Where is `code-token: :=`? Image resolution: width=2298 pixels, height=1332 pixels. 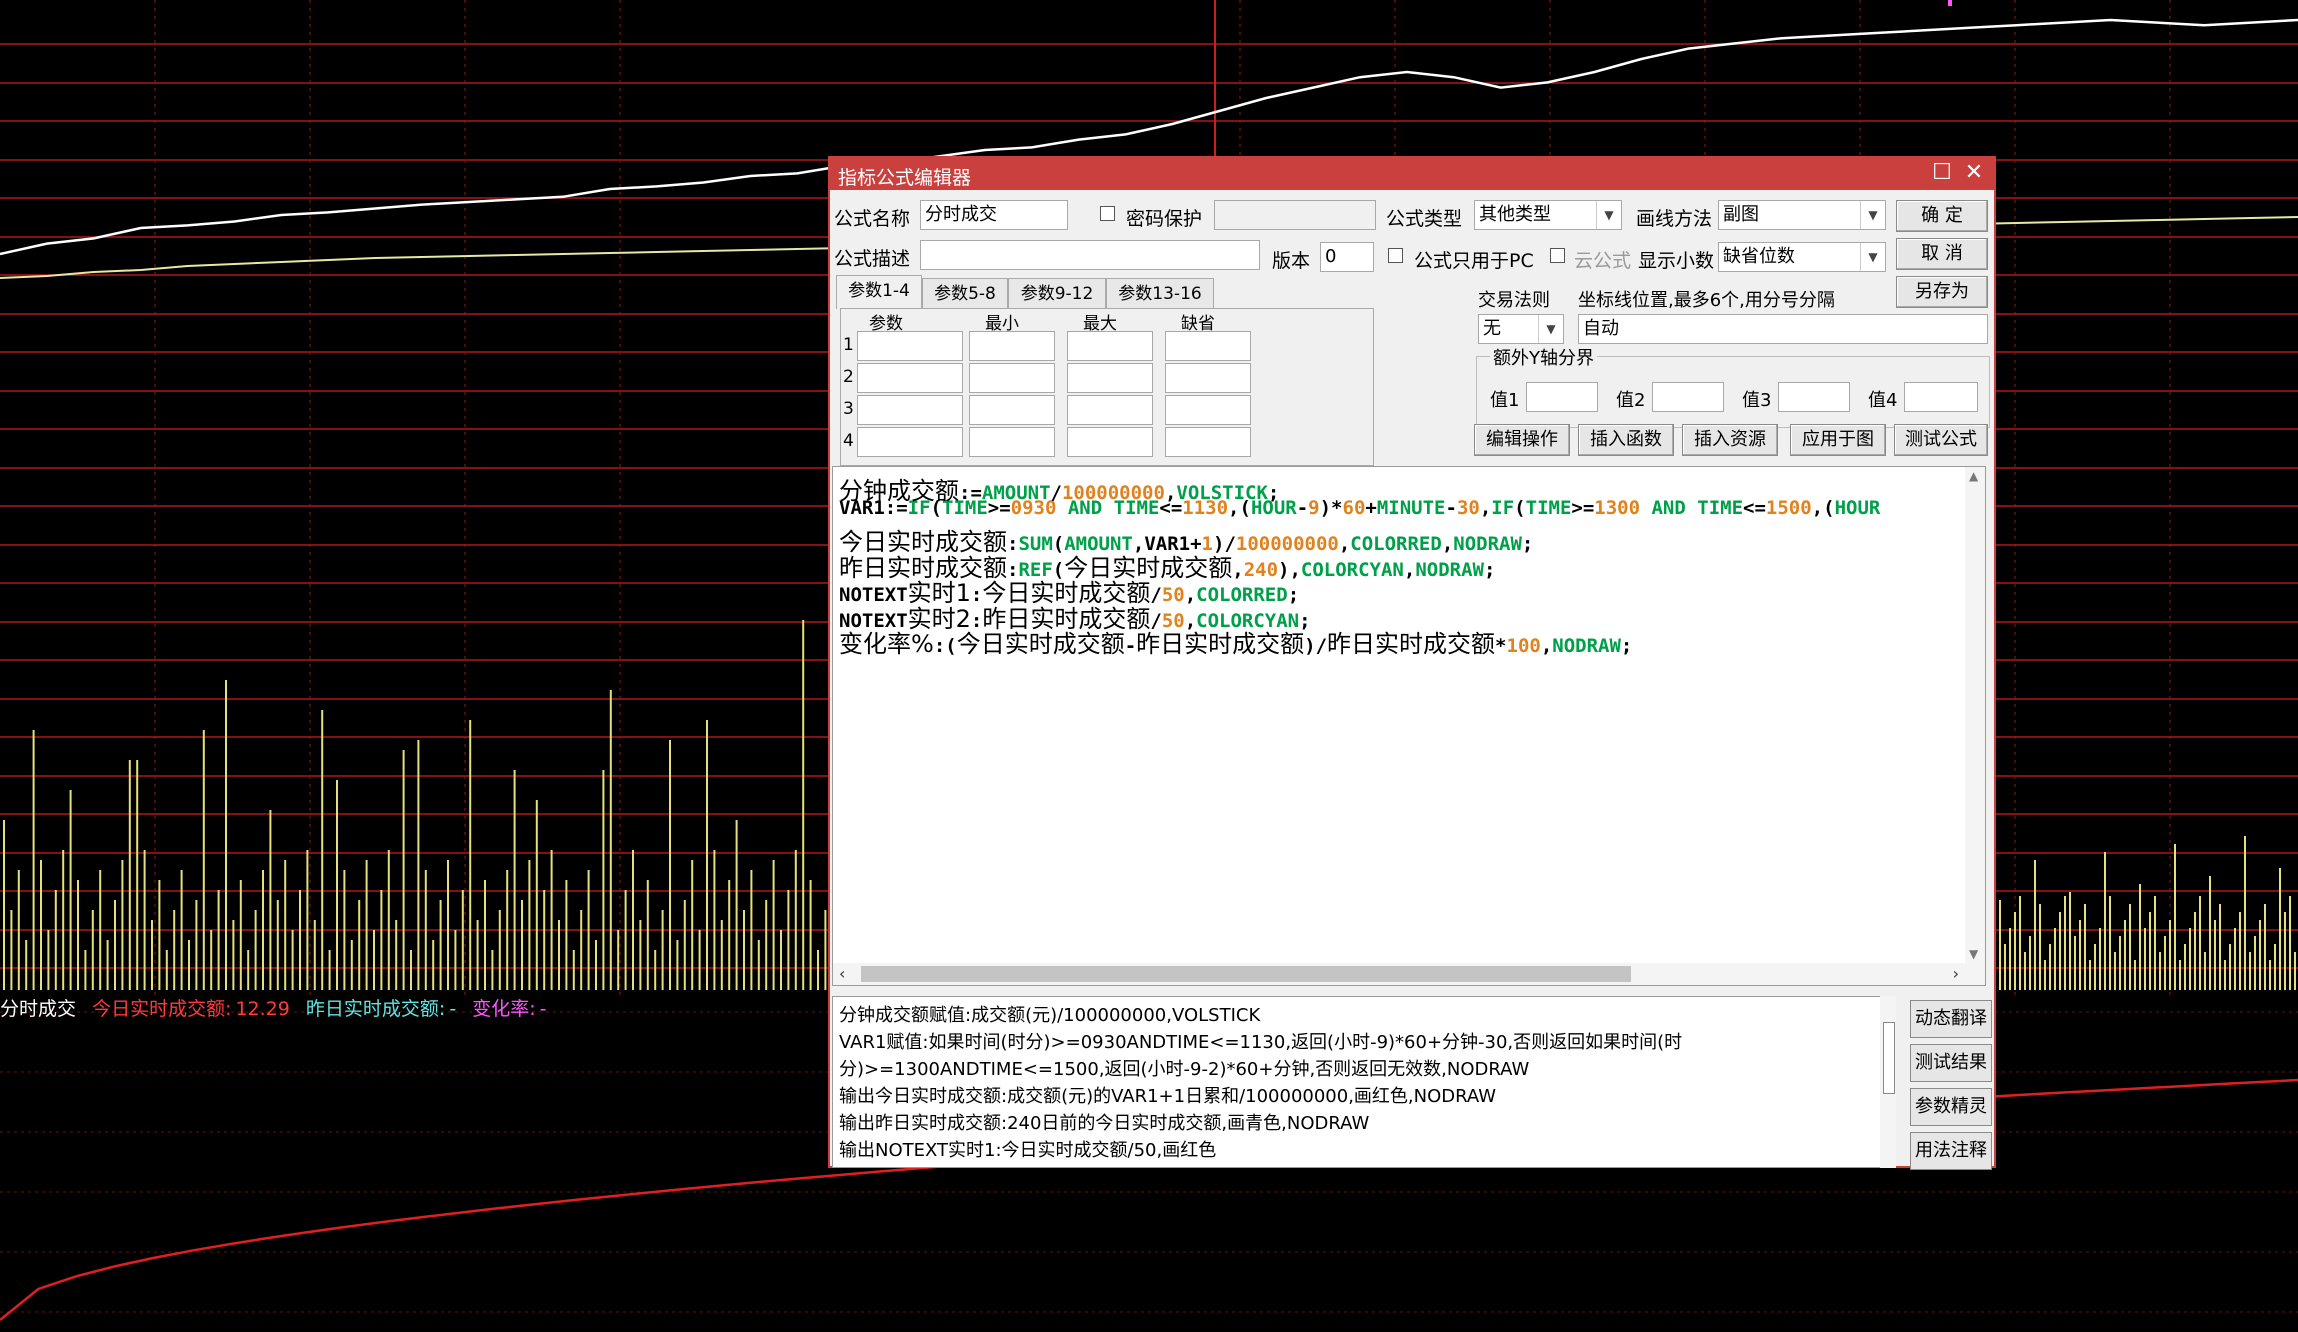 code-token: := is located at coordinates (970, 493).